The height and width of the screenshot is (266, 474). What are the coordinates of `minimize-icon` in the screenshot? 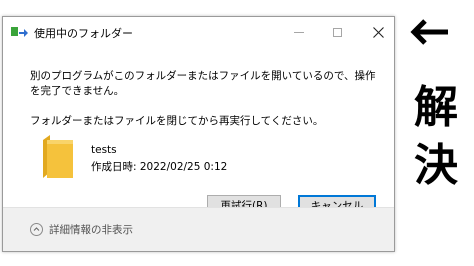 It's located at (299, 32).